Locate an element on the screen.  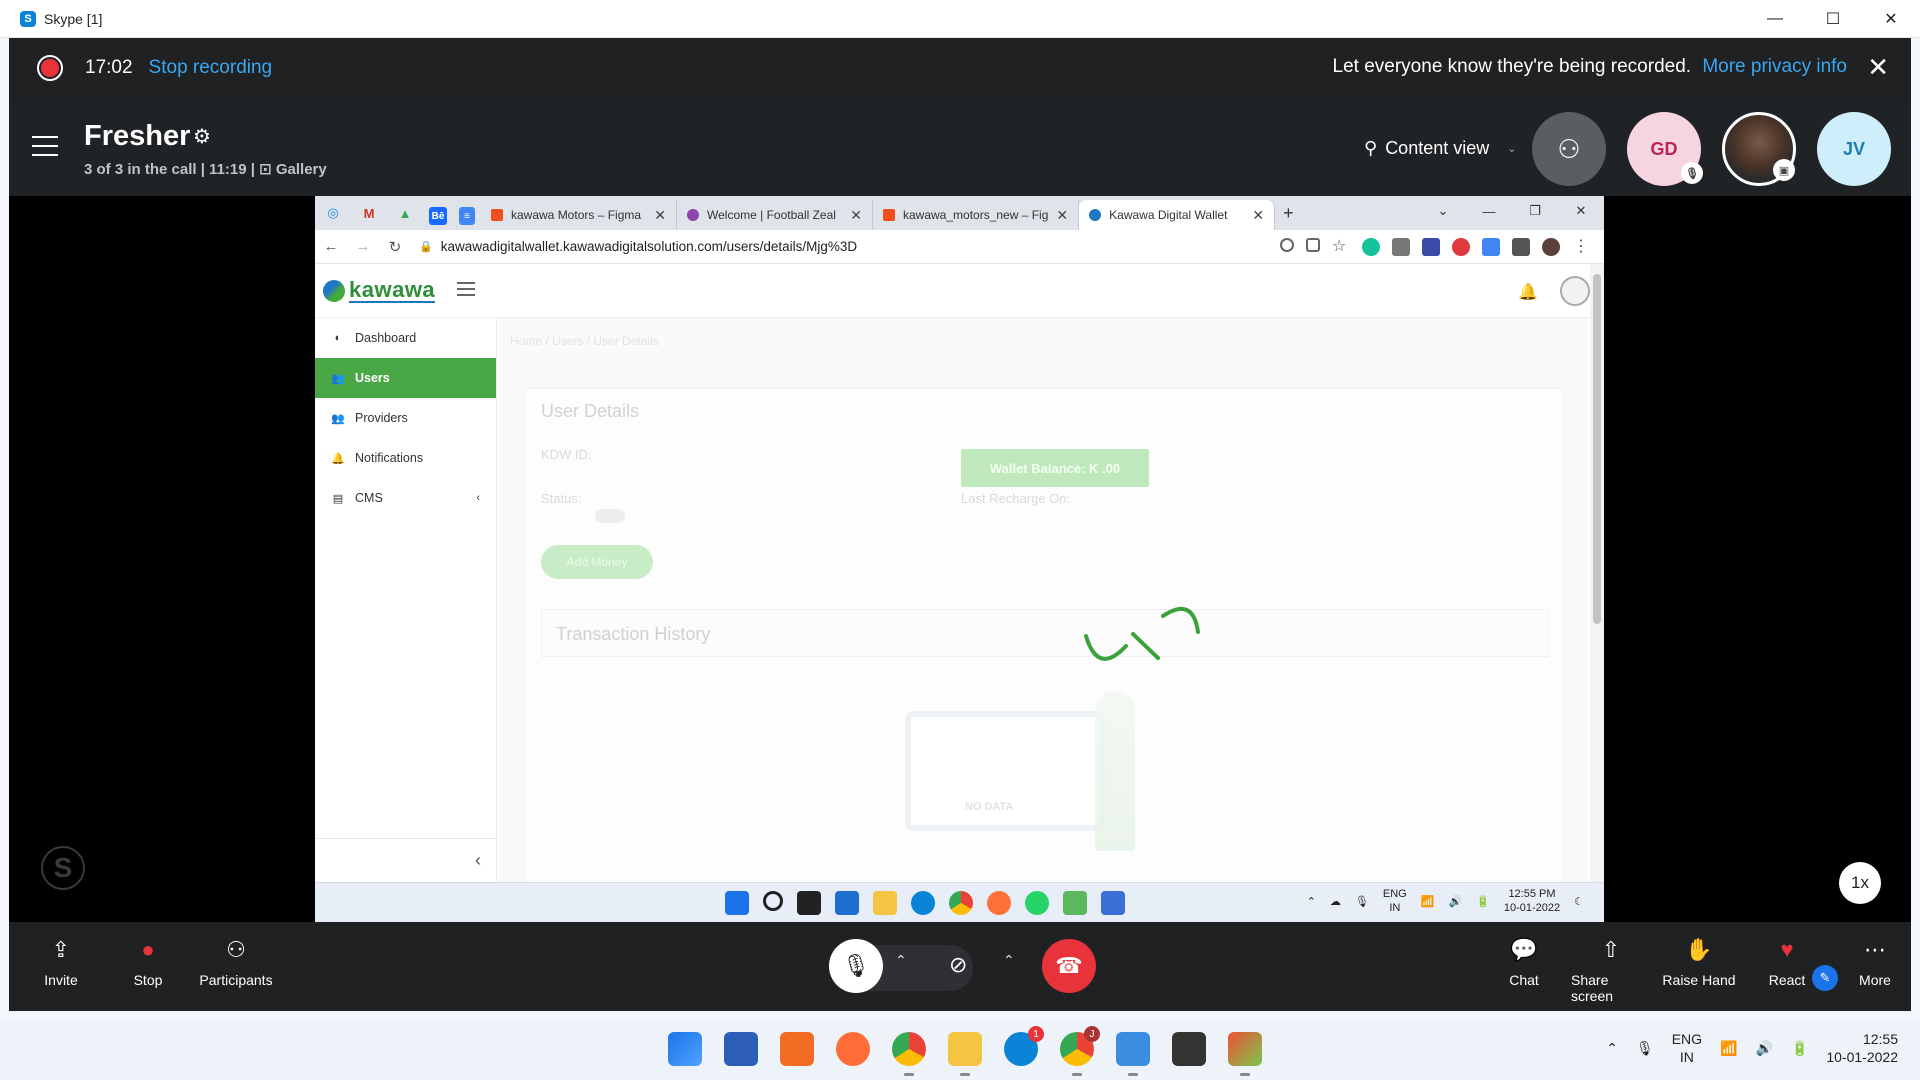
new-tab-button: + is located at coordinates (1288, 213).